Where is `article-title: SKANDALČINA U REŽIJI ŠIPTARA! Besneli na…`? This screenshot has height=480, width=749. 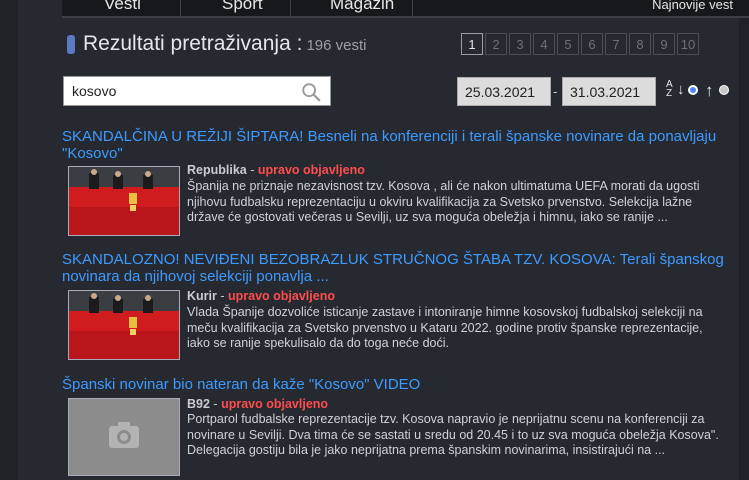 article-title: SKANDALČINA U REŽIJI ŠIPTARA! Besneli na… is located at coordinates (402, 145).